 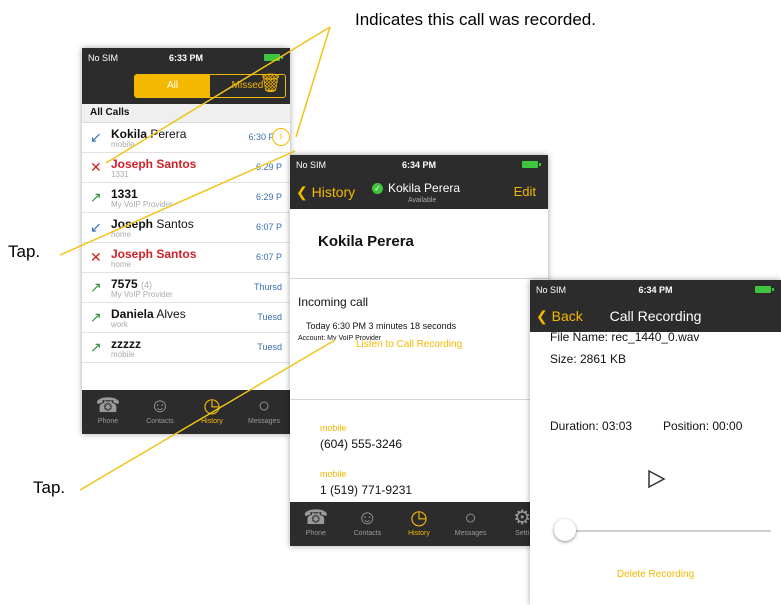 I want to click on incoming-call-icon: ↙, so click(x=96, y=227).